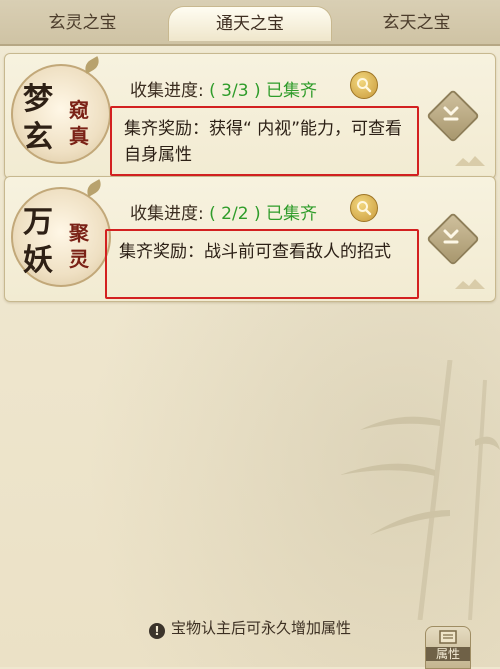  What do you see at coordinates (416, 23) in the screenshot?
I see `tab-xuantian: 玄天之宝` at bounding box center [416, 23].